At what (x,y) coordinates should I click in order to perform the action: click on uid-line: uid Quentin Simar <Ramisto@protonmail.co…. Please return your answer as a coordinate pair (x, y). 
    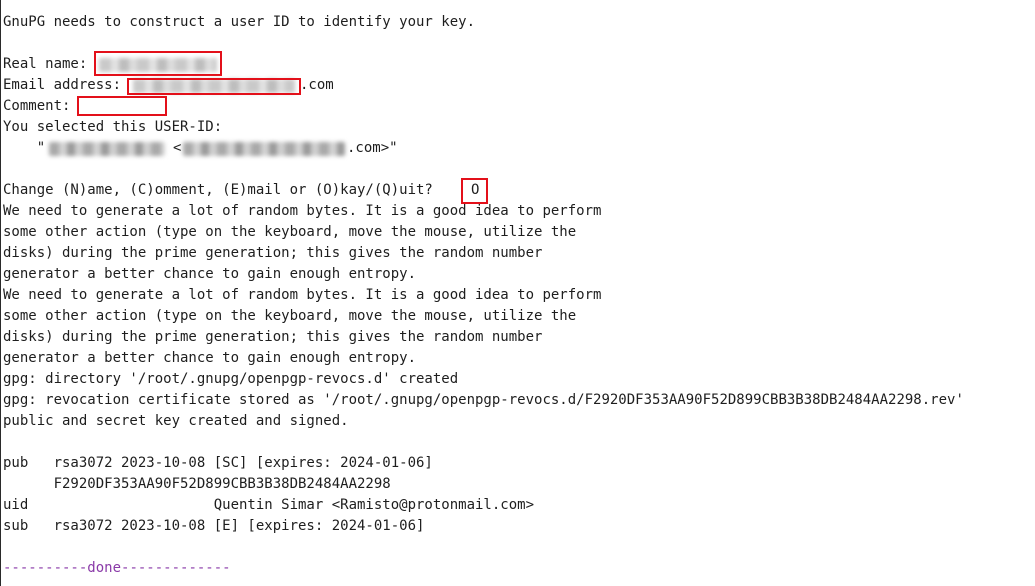
    Looking at the image, I should click on (269, 505).